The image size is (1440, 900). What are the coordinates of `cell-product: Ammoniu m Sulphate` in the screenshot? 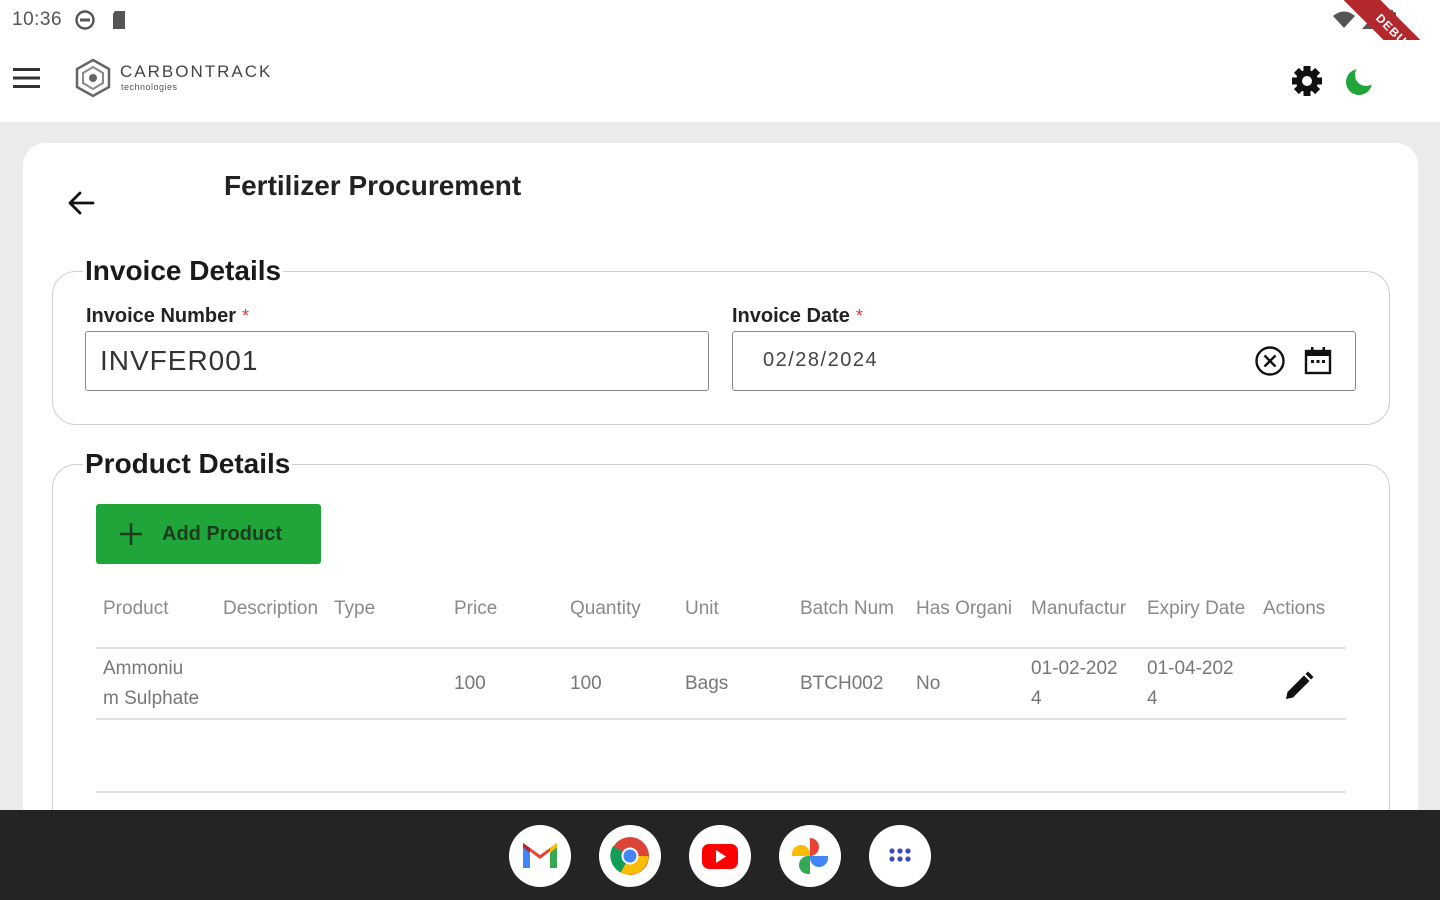 It's located at (151, 684).